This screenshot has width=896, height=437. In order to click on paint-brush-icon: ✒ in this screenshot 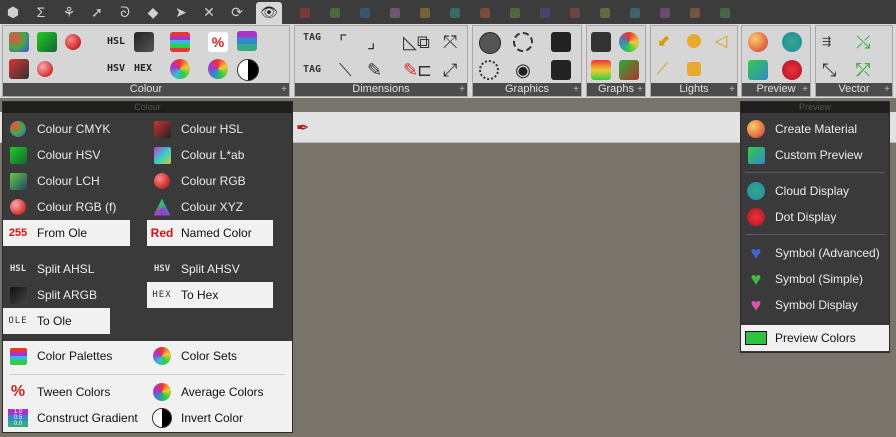, I will do `click(302, 128)`.